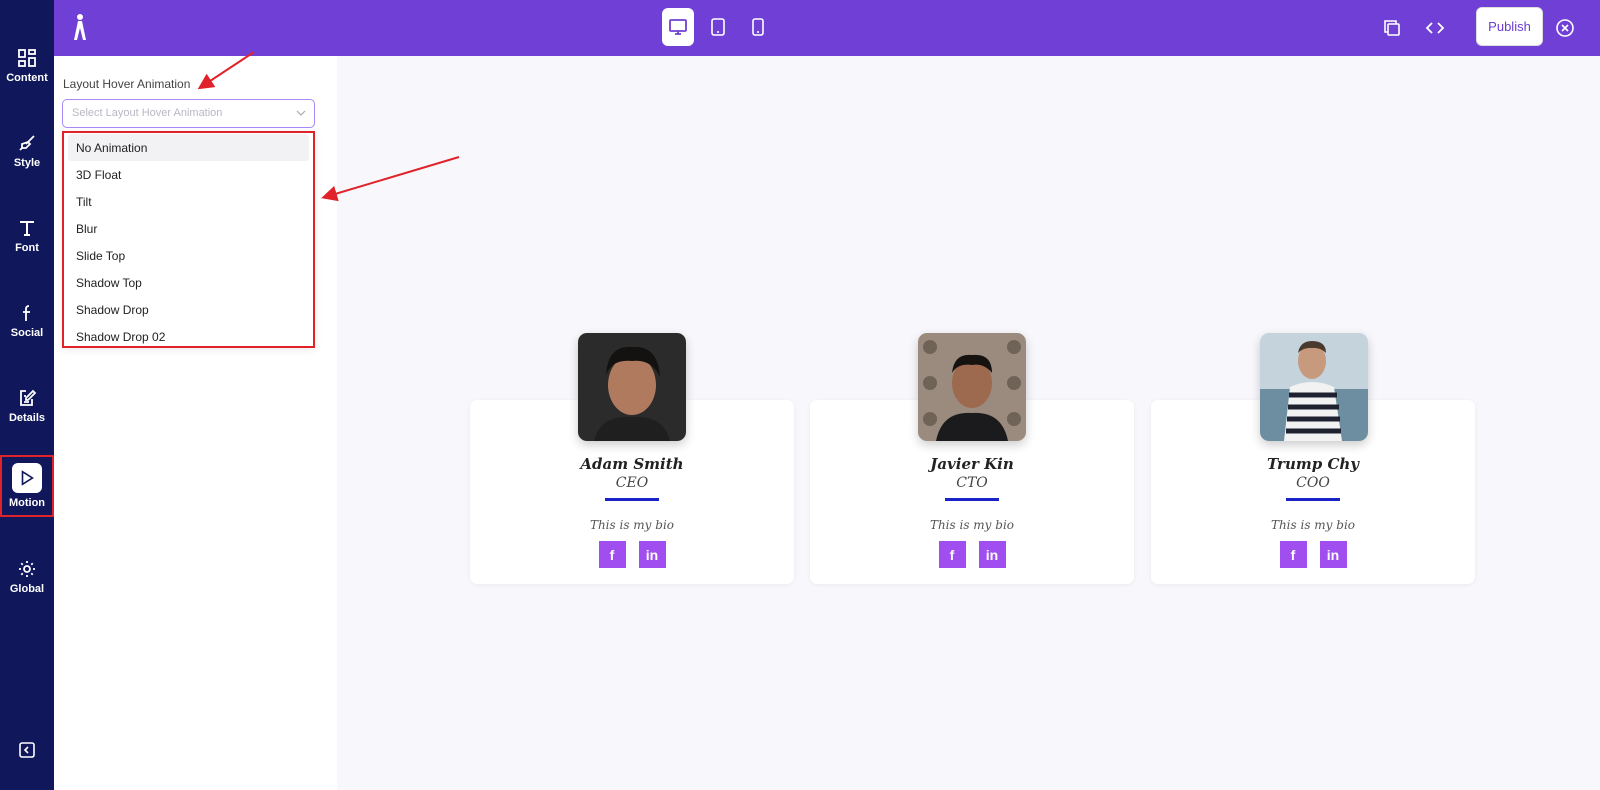  Describe the element at coordinates (26, 313) in the screenshot. I see `facebook-icon` at that location.